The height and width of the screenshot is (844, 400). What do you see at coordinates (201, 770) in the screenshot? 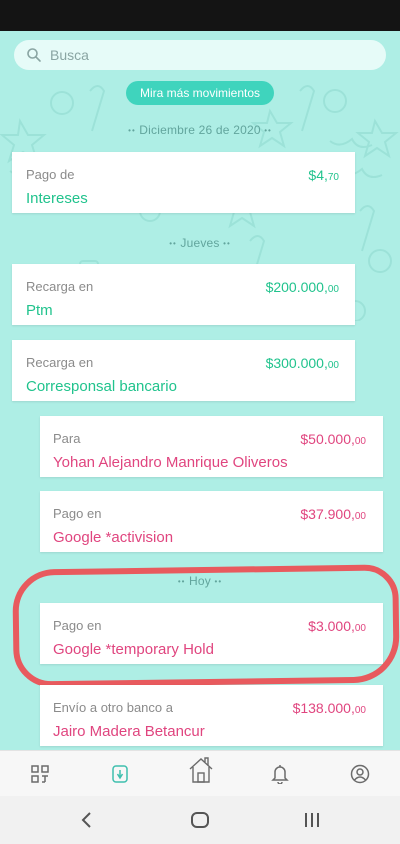
I see `home-icon` at bounding box center [201, 770].